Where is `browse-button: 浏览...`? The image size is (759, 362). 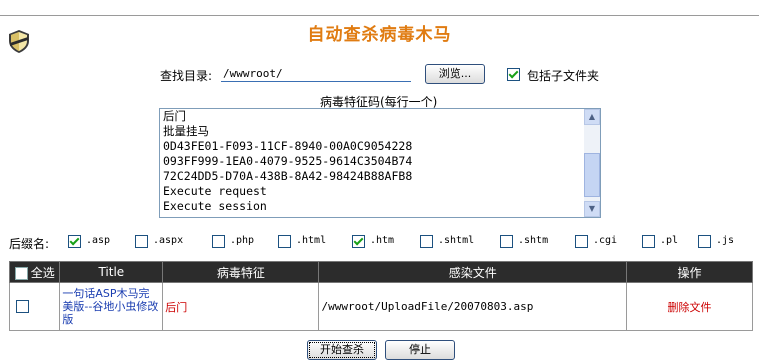 browse-button: 浏览... is located at coordinates (455, 74).